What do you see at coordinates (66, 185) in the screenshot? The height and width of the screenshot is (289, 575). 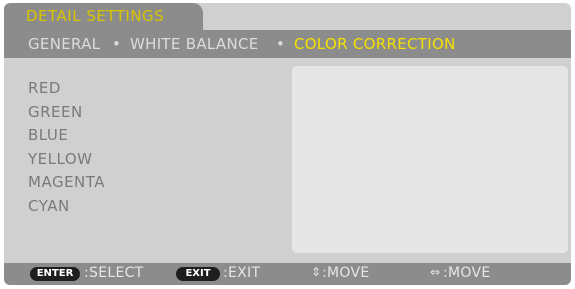 I see `menu-item-magenta: MAGENTA` at bounding box center [66, 185].